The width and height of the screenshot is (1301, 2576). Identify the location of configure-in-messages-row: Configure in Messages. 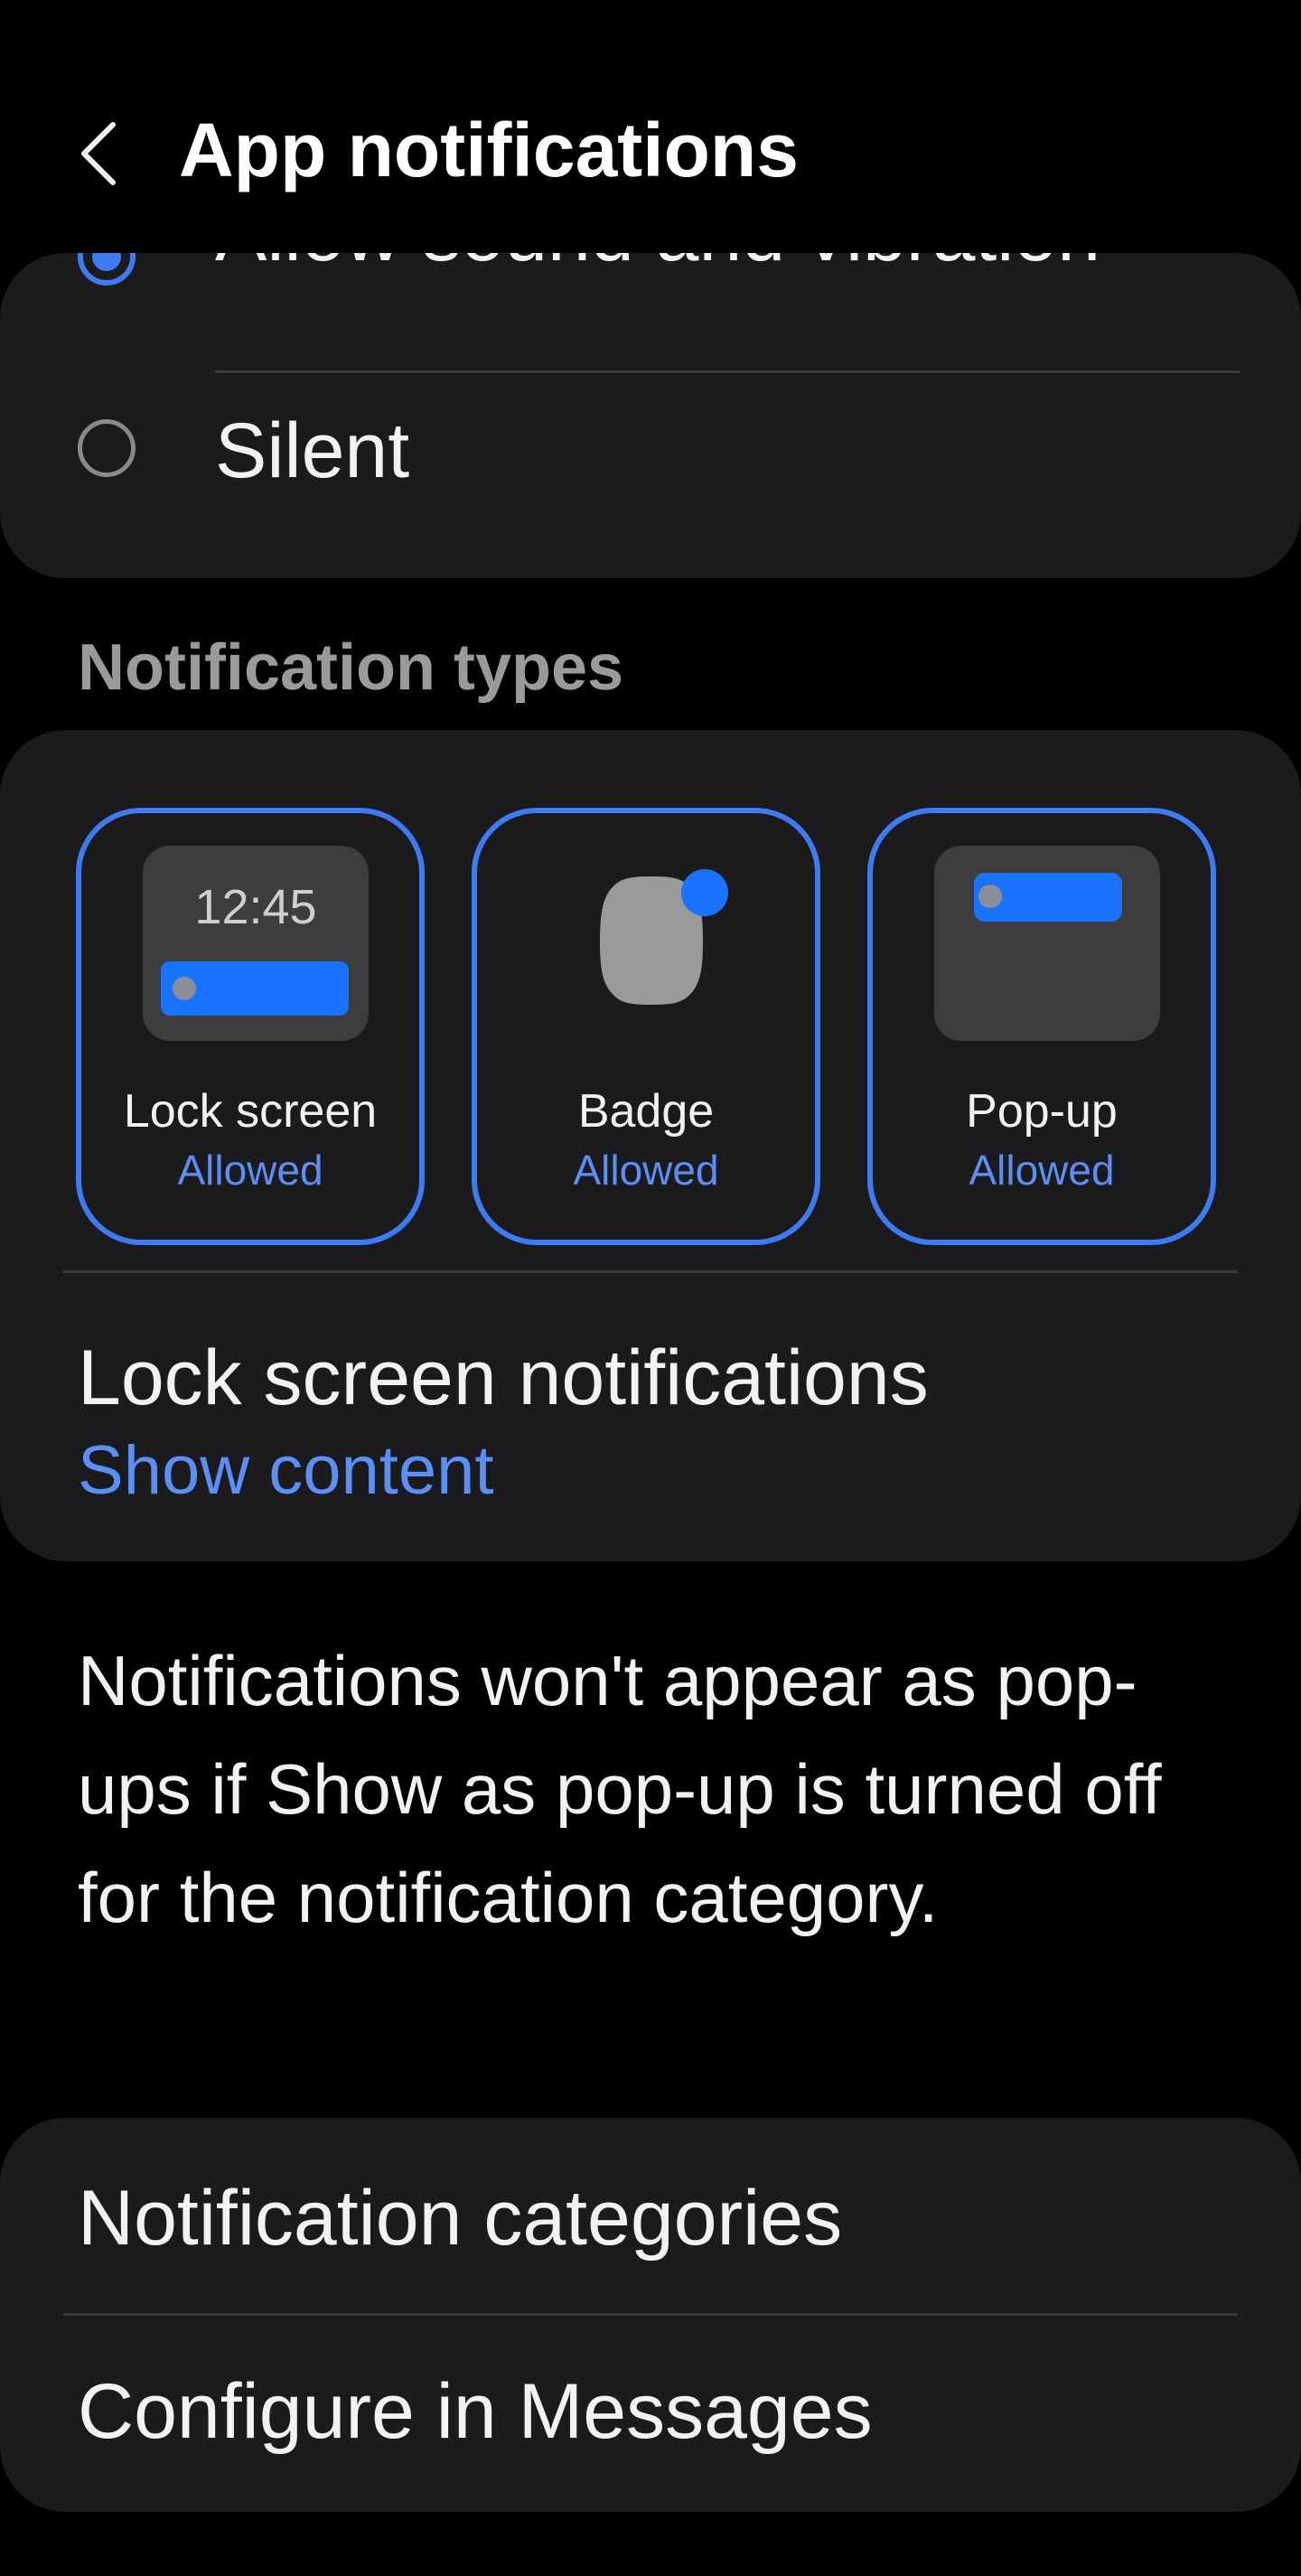
(650, 2414).